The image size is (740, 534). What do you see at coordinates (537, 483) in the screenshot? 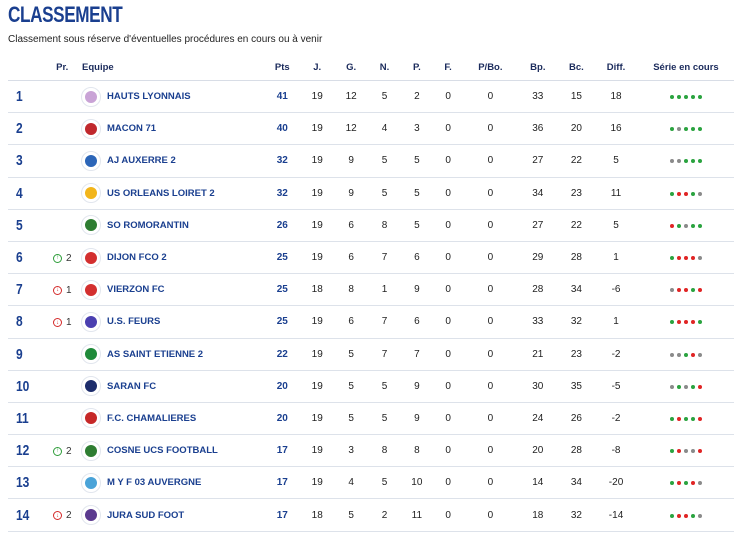
I see `goals-for-cell: 14` at bounding box center [537, 483].